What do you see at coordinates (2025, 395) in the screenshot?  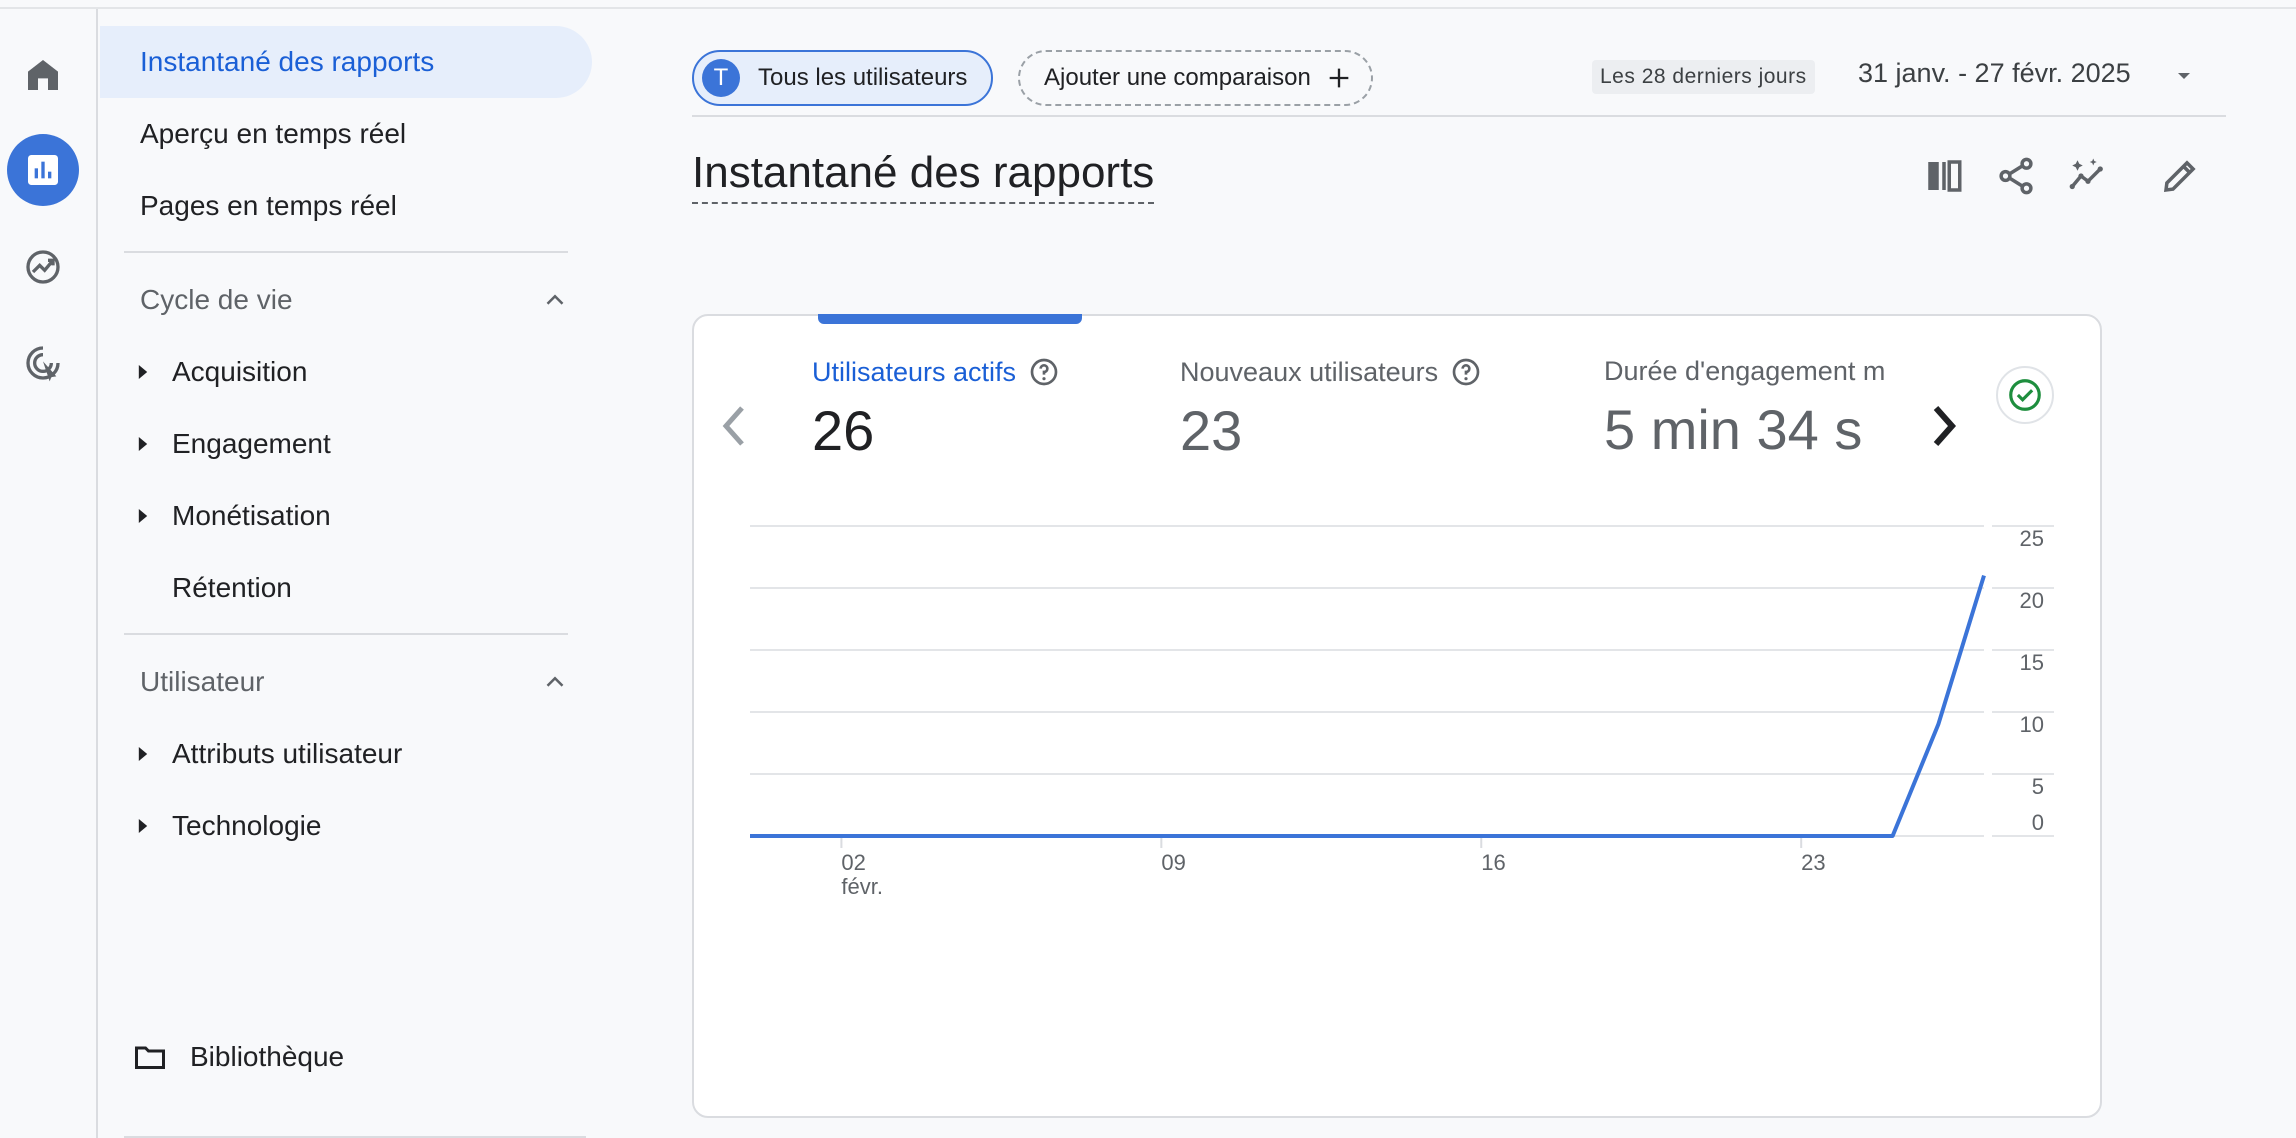 I see `check-circle-icon` at bounding box center [2025, 395].